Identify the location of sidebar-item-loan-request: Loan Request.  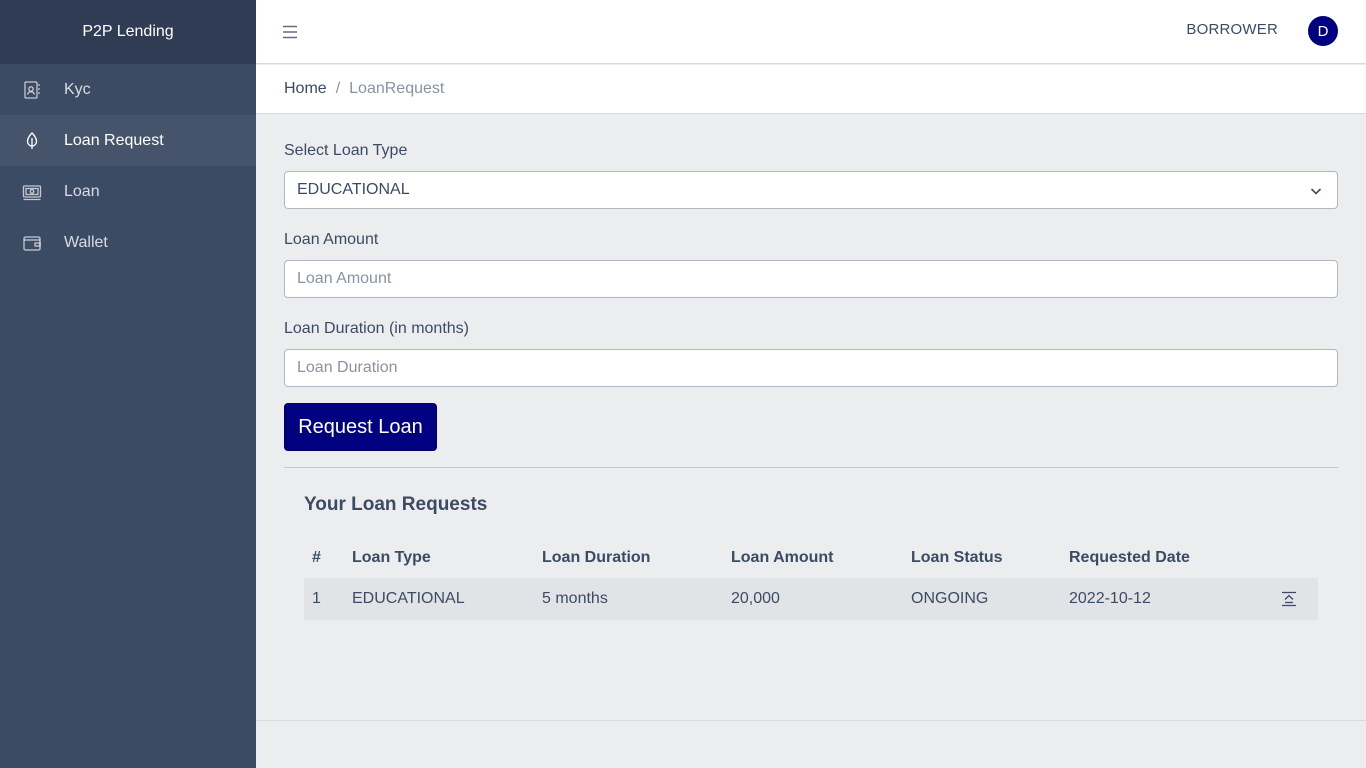
(128, 140).